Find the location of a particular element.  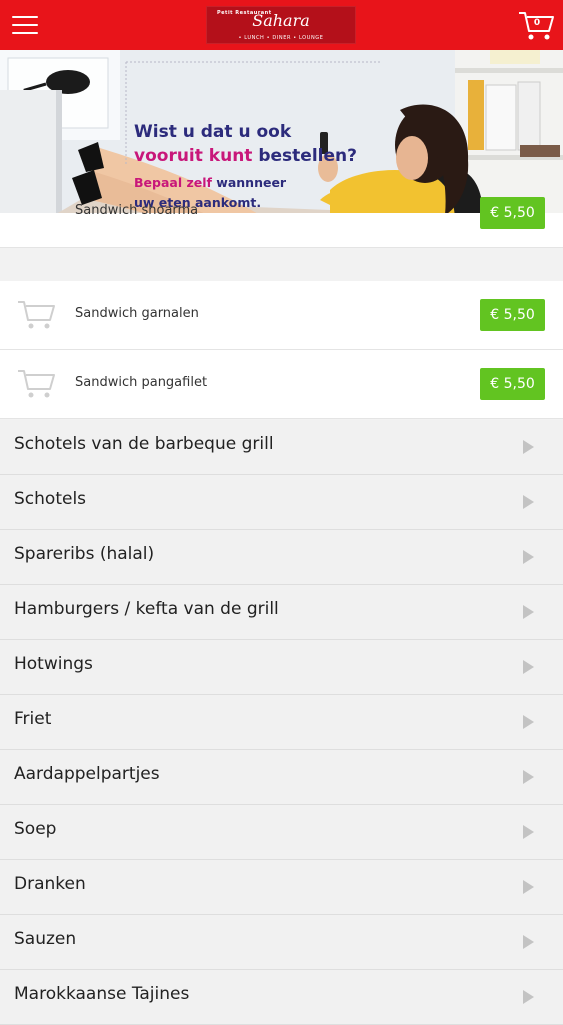

banner-line-2: vooruit kunt bestellen? is located at coordinates (245, 156).